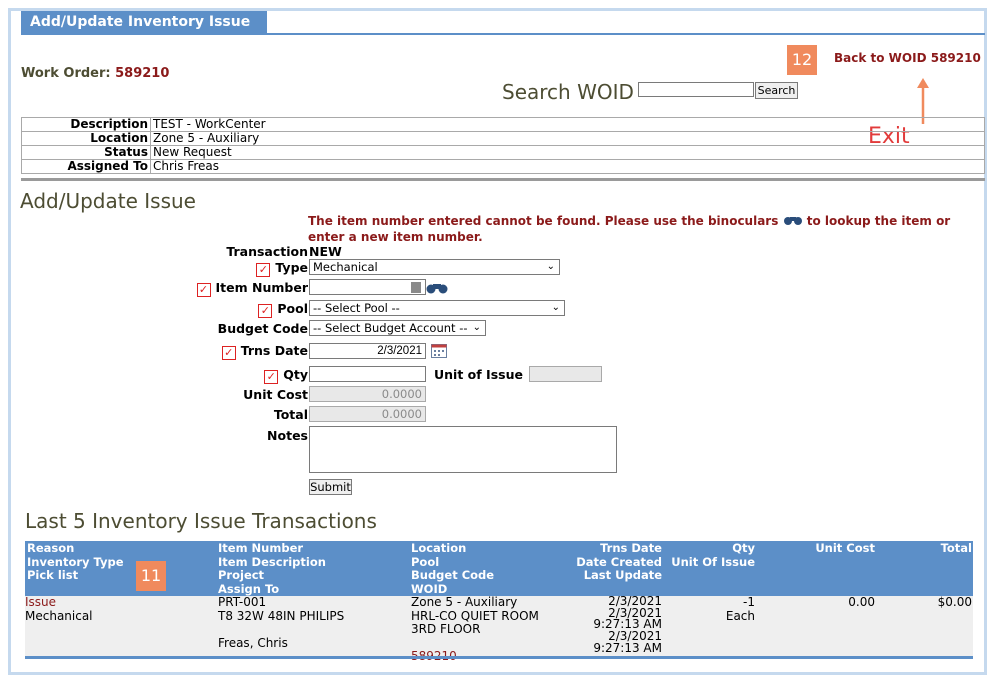 The image size is (997, 683). I want to click on notes-textarea, so click(463, 449).